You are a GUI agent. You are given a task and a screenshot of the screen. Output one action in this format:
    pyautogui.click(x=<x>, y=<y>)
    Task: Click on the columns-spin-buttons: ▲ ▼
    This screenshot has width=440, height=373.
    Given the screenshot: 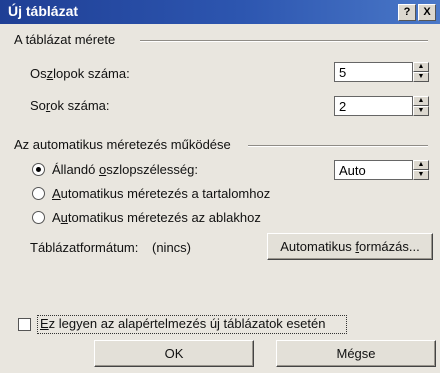 What is the action you would take?
    pyautogui.click(x=421, y=72)
    